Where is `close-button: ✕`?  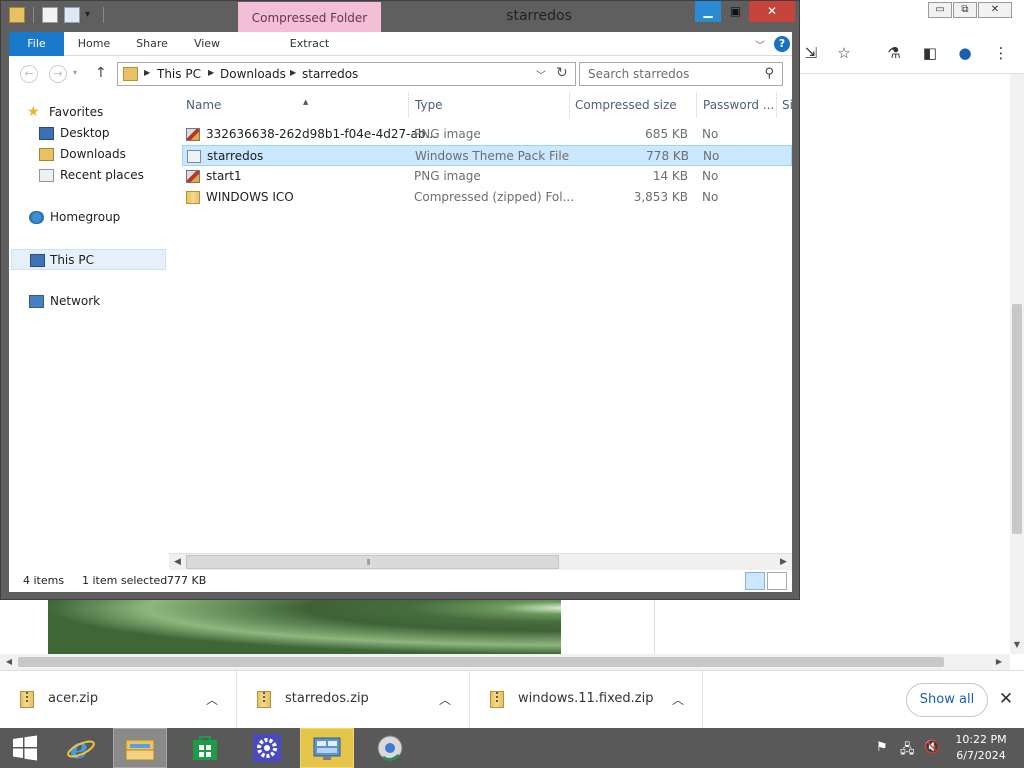
close-button: ✕ is located at coordinates (772, 11).